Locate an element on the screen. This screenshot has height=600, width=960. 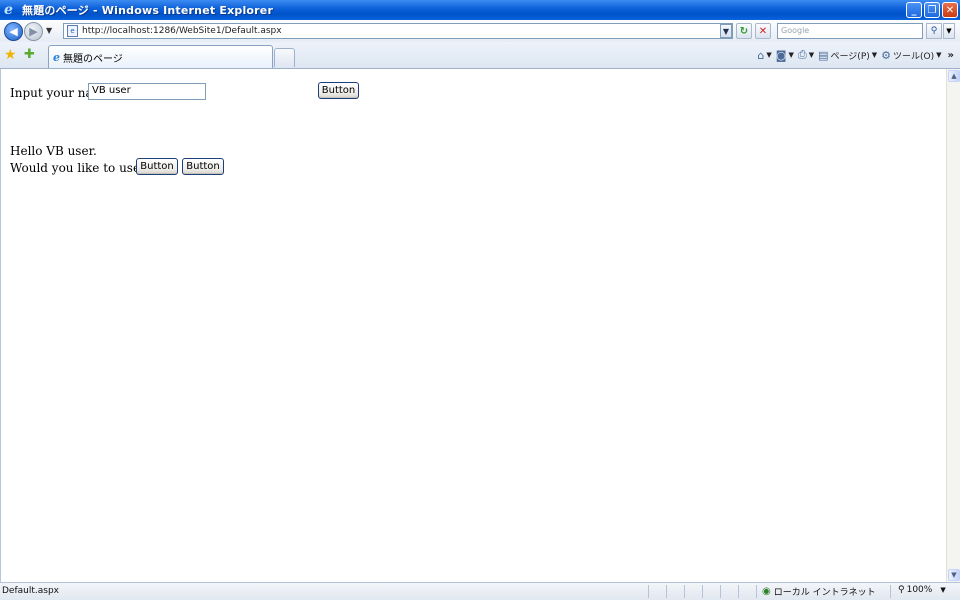
maximize-button: ❐ is located at coordinates (932, 10).